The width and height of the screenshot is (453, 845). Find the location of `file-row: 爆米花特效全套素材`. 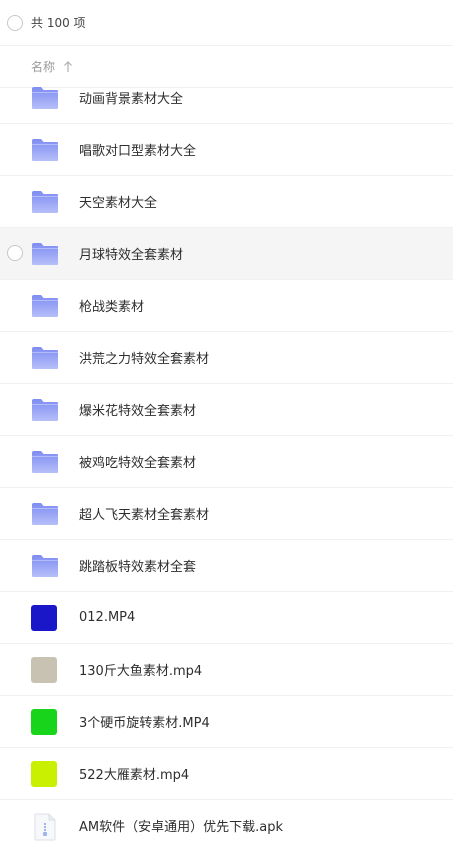

file-row: 爆米花特效全套素材 is located at coordinates (226, 410).